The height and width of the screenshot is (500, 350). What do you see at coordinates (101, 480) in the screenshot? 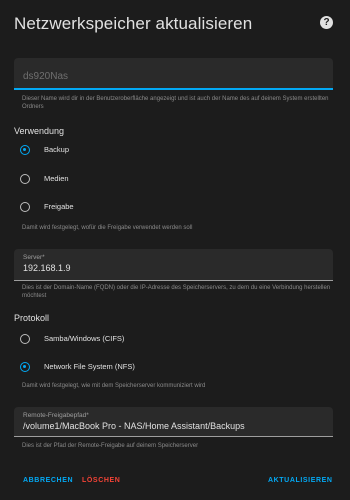
I see `delete-button: LÖSCHEN` at bounding box center [101, 480].